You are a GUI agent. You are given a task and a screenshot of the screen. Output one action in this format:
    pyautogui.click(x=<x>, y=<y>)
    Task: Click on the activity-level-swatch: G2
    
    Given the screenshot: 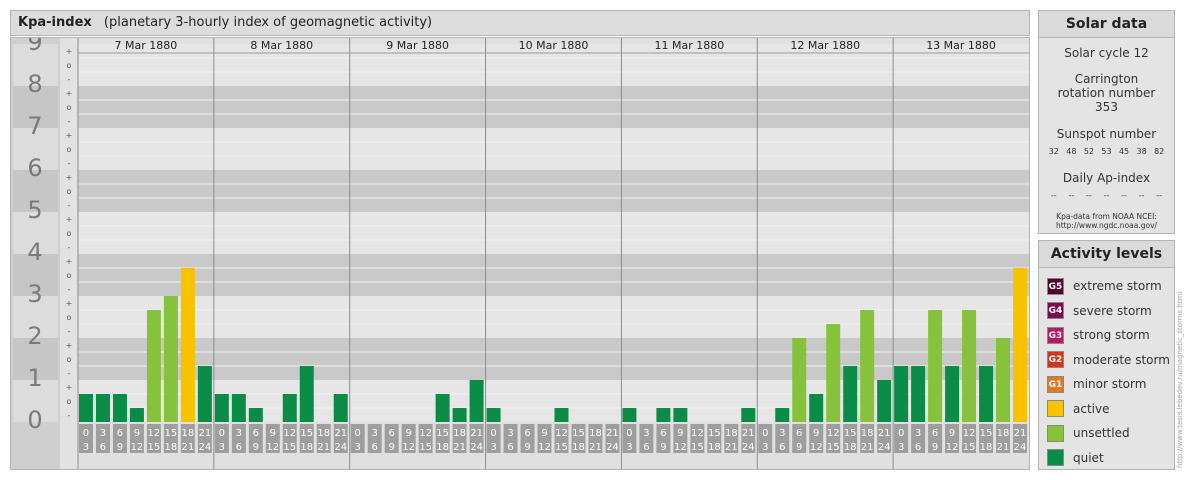 What is the action you would take?
    pyautogui.click(x=1055, y=360)
    